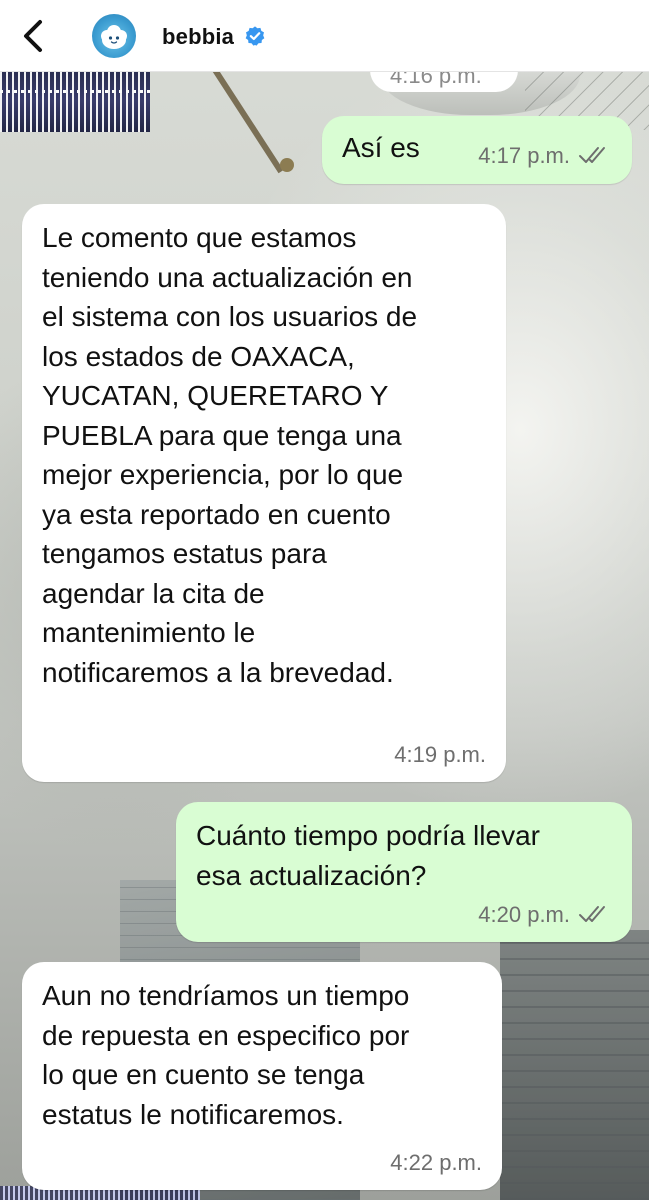  I want to click on wallpaper-city-lights, so click(75, 101).